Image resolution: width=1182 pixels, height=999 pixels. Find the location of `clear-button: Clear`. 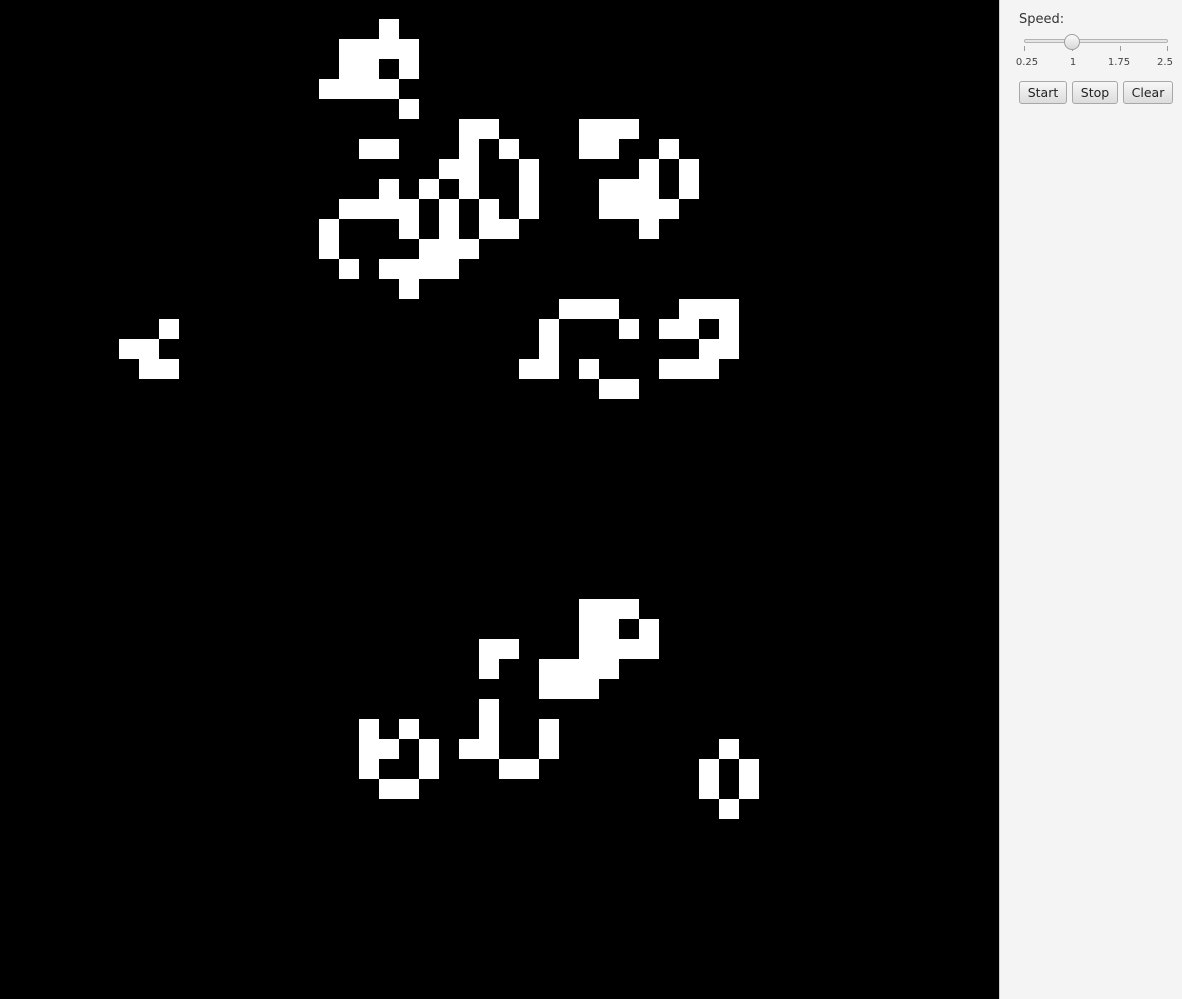

clear-button: Clear is located at coordinates (1148, 92).